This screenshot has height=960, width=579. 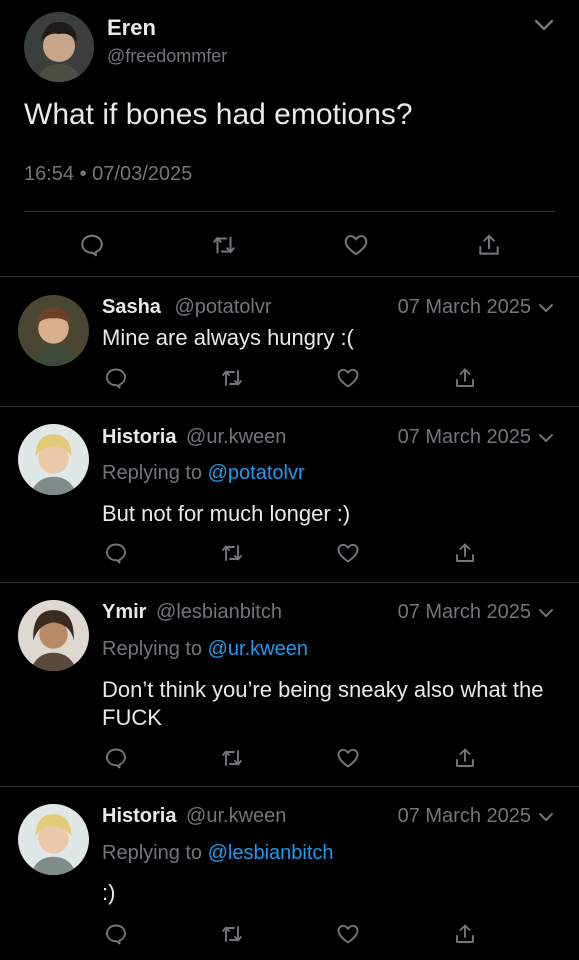 I want to click on replying-to-link: @lesbianbitch, so click(x=271, y=853).